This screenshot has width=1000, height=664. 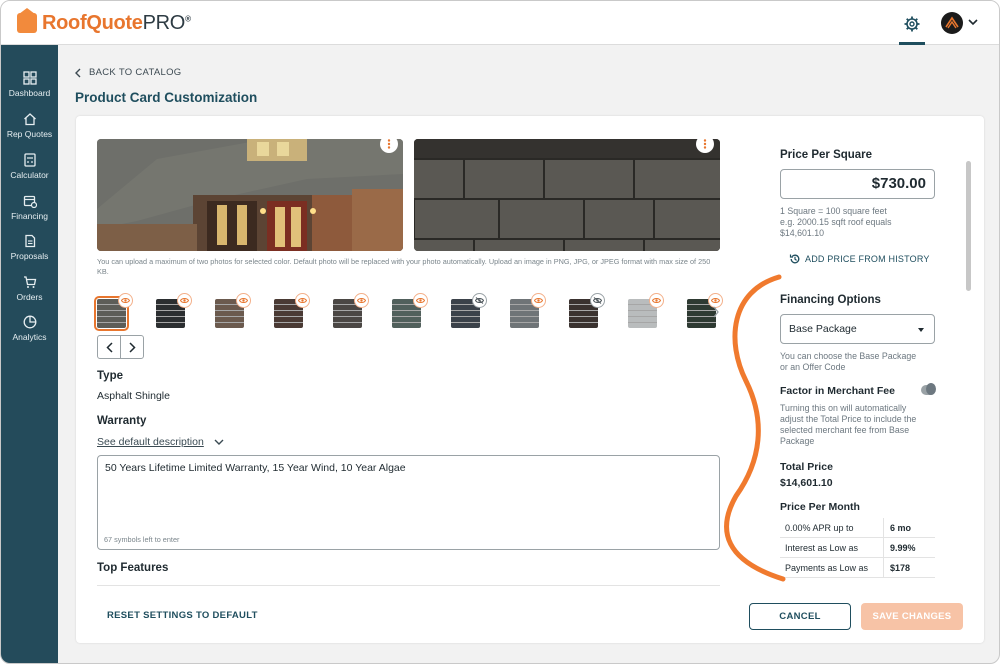 I want to click on product-photo-shingle-closeup, so click(x=567, y=195).